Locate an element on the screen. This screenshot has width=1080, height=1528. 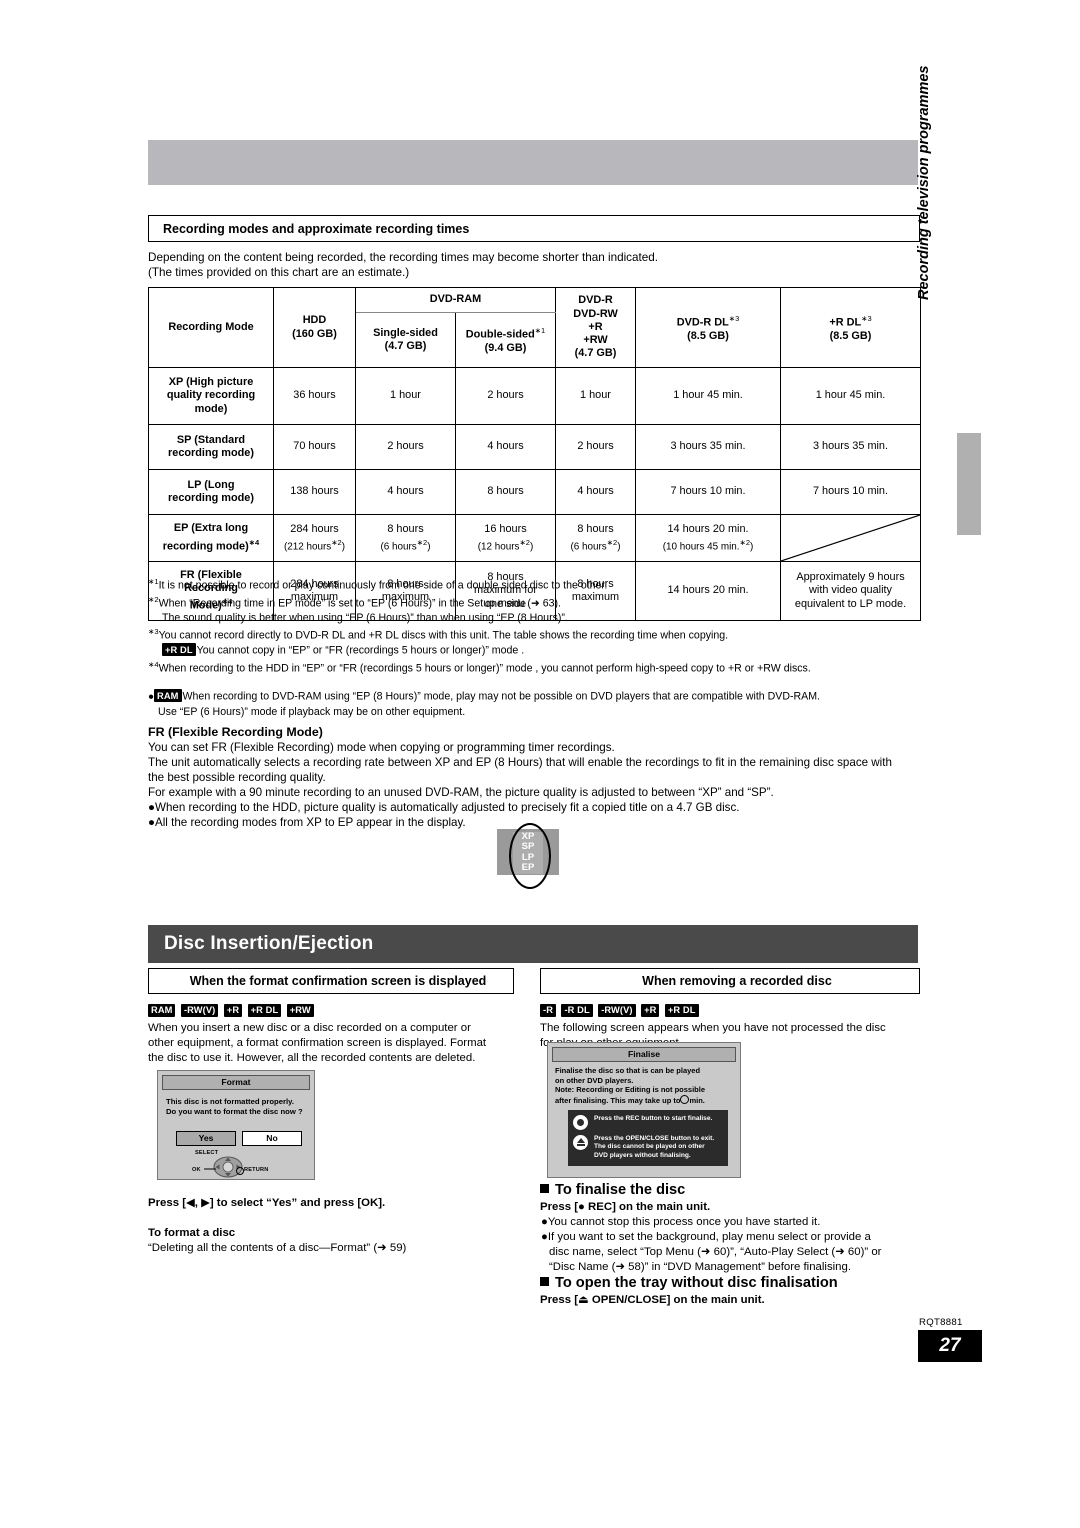
cell-xp-hdd: 36 hours is located at coordinates (314, 396).